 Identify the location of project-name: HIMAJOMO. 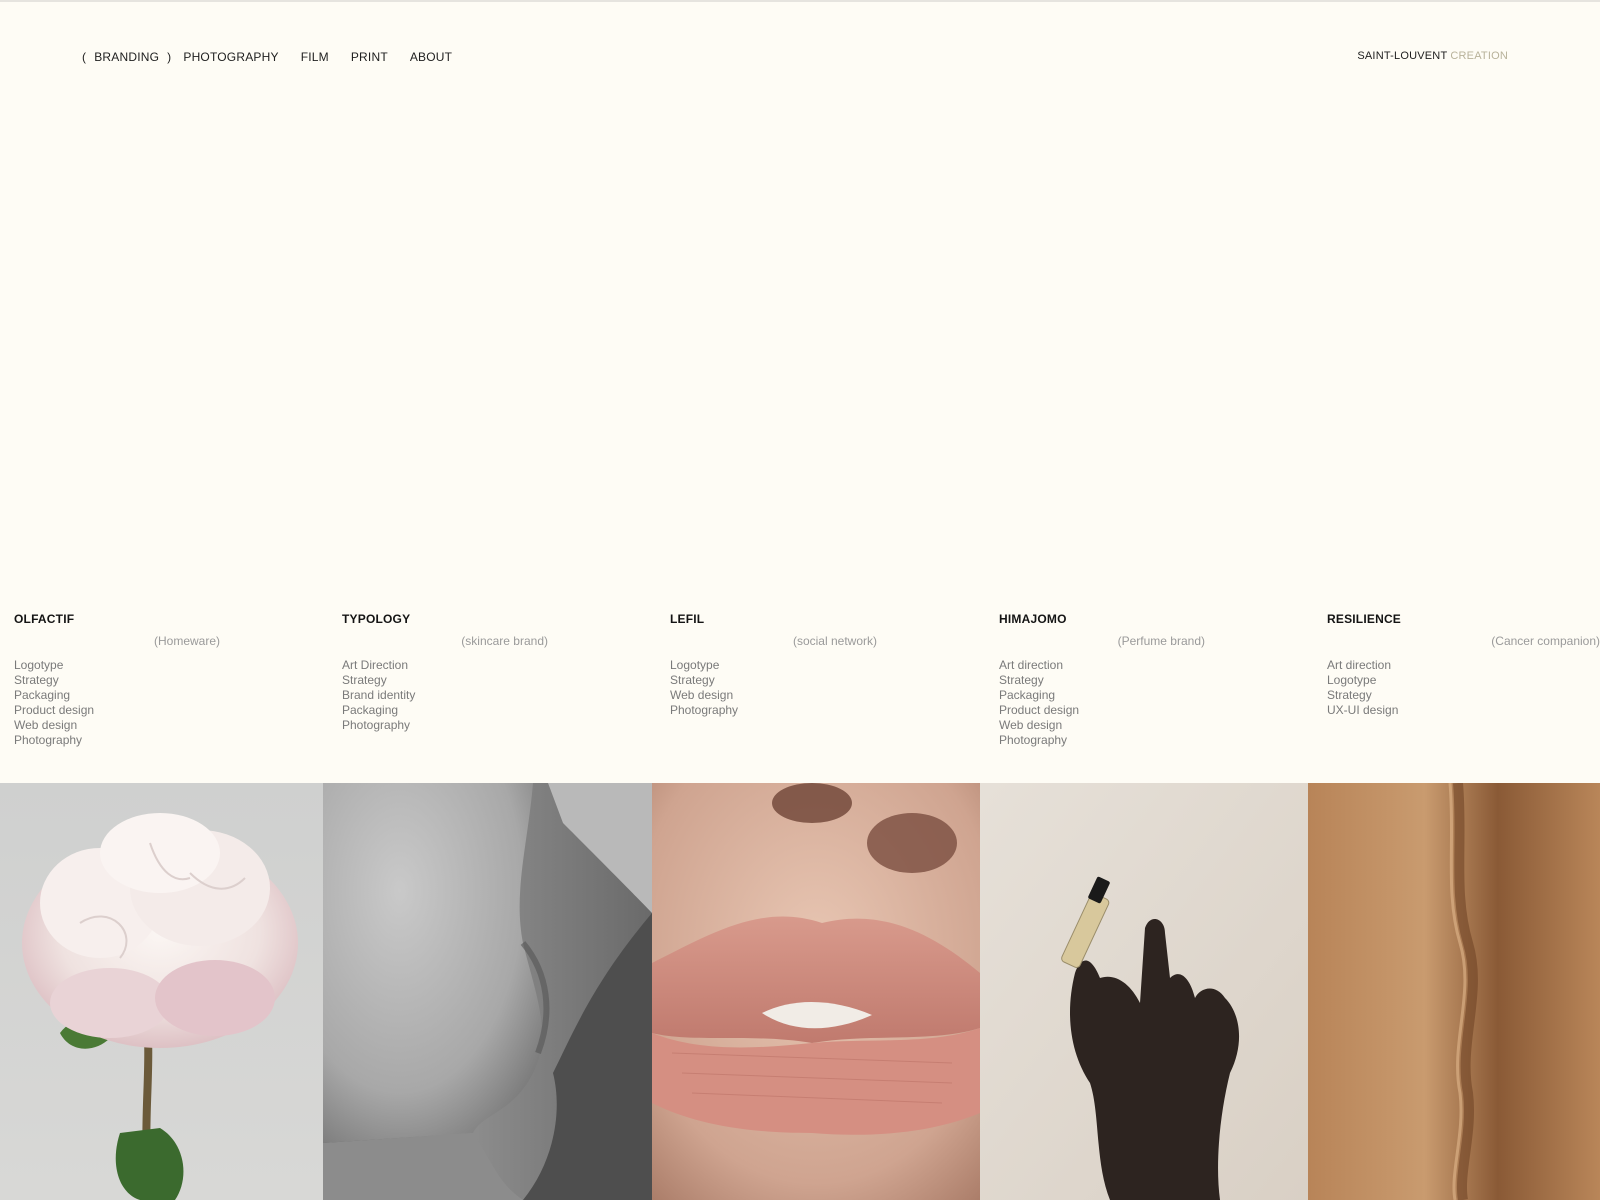
(1033, 619).